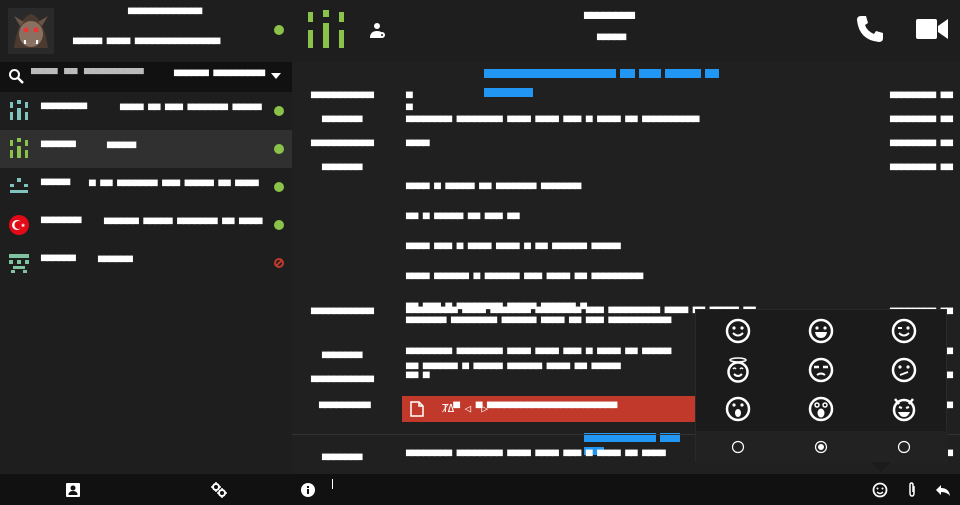 The width and height of the screenshot is (960, 505). What do you see at coordinates (626, 31) in the screenshot?
I see `chat-header: ▀▀▀▀▀▀▀▀ ▀▀▀▀▀` at bounding box center [626, 31].